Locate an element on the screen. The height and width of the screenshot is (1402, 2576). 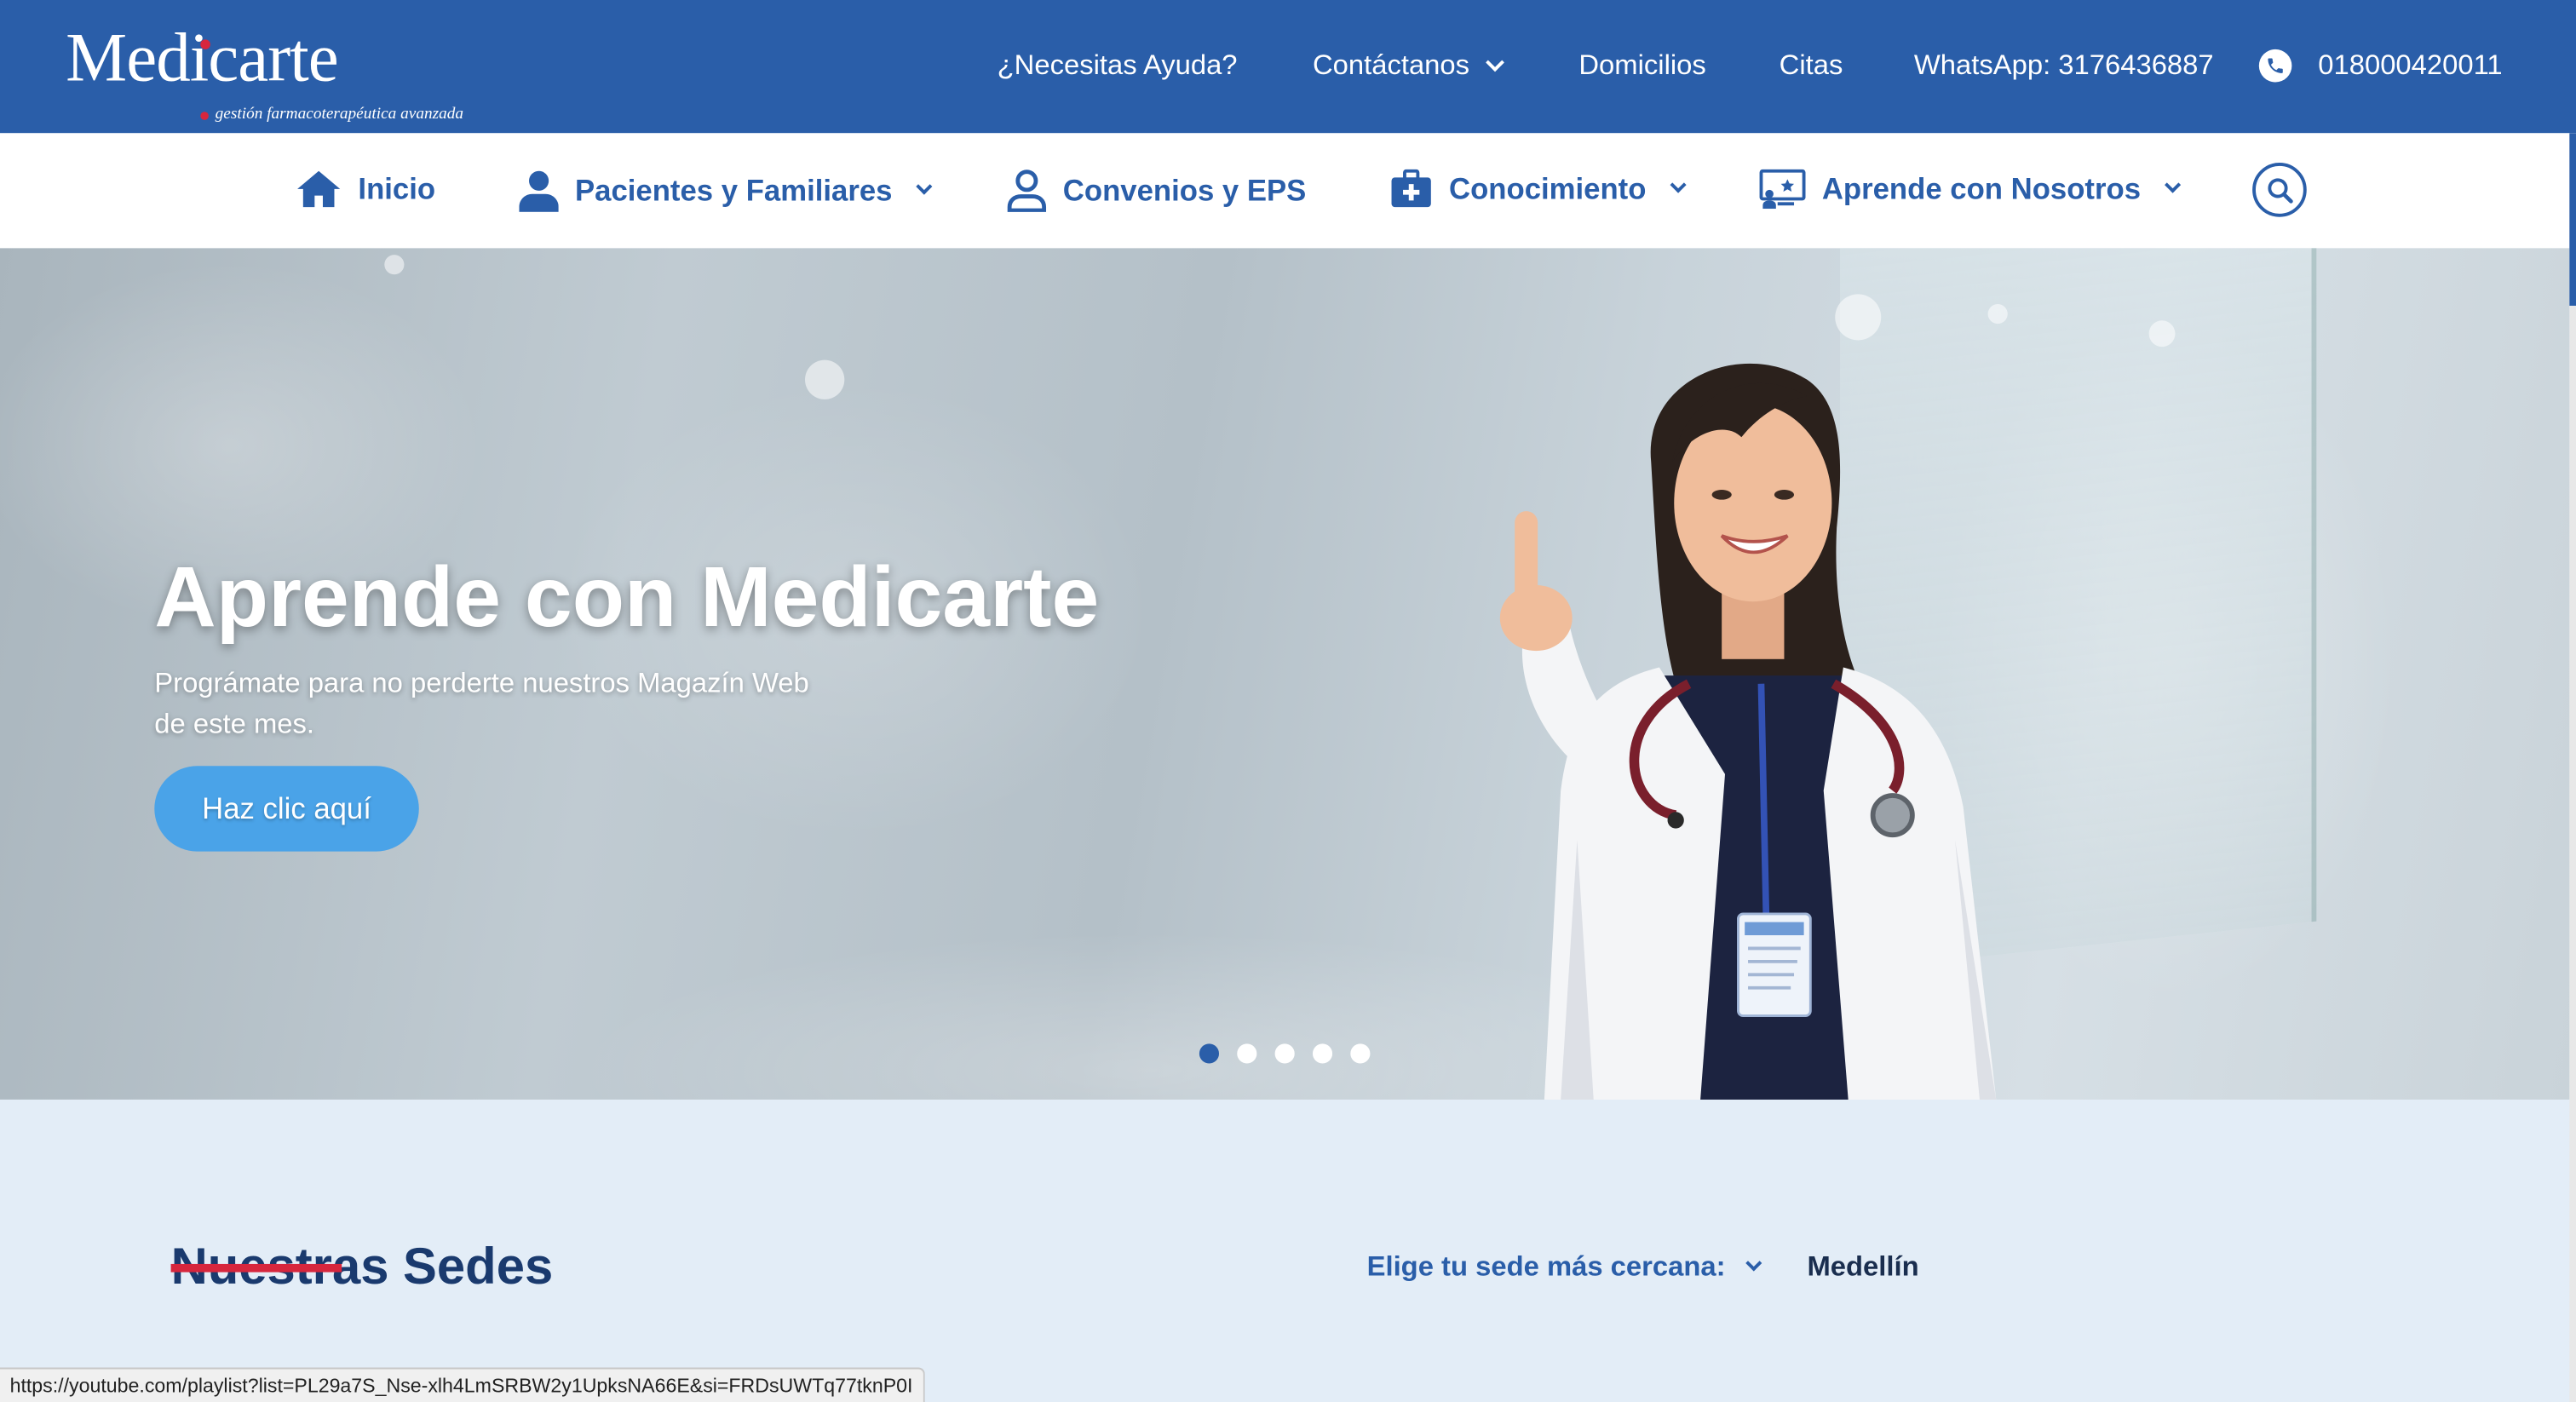
hero-cta-button: Haz clic aquí is located at coordinates (286, 809).